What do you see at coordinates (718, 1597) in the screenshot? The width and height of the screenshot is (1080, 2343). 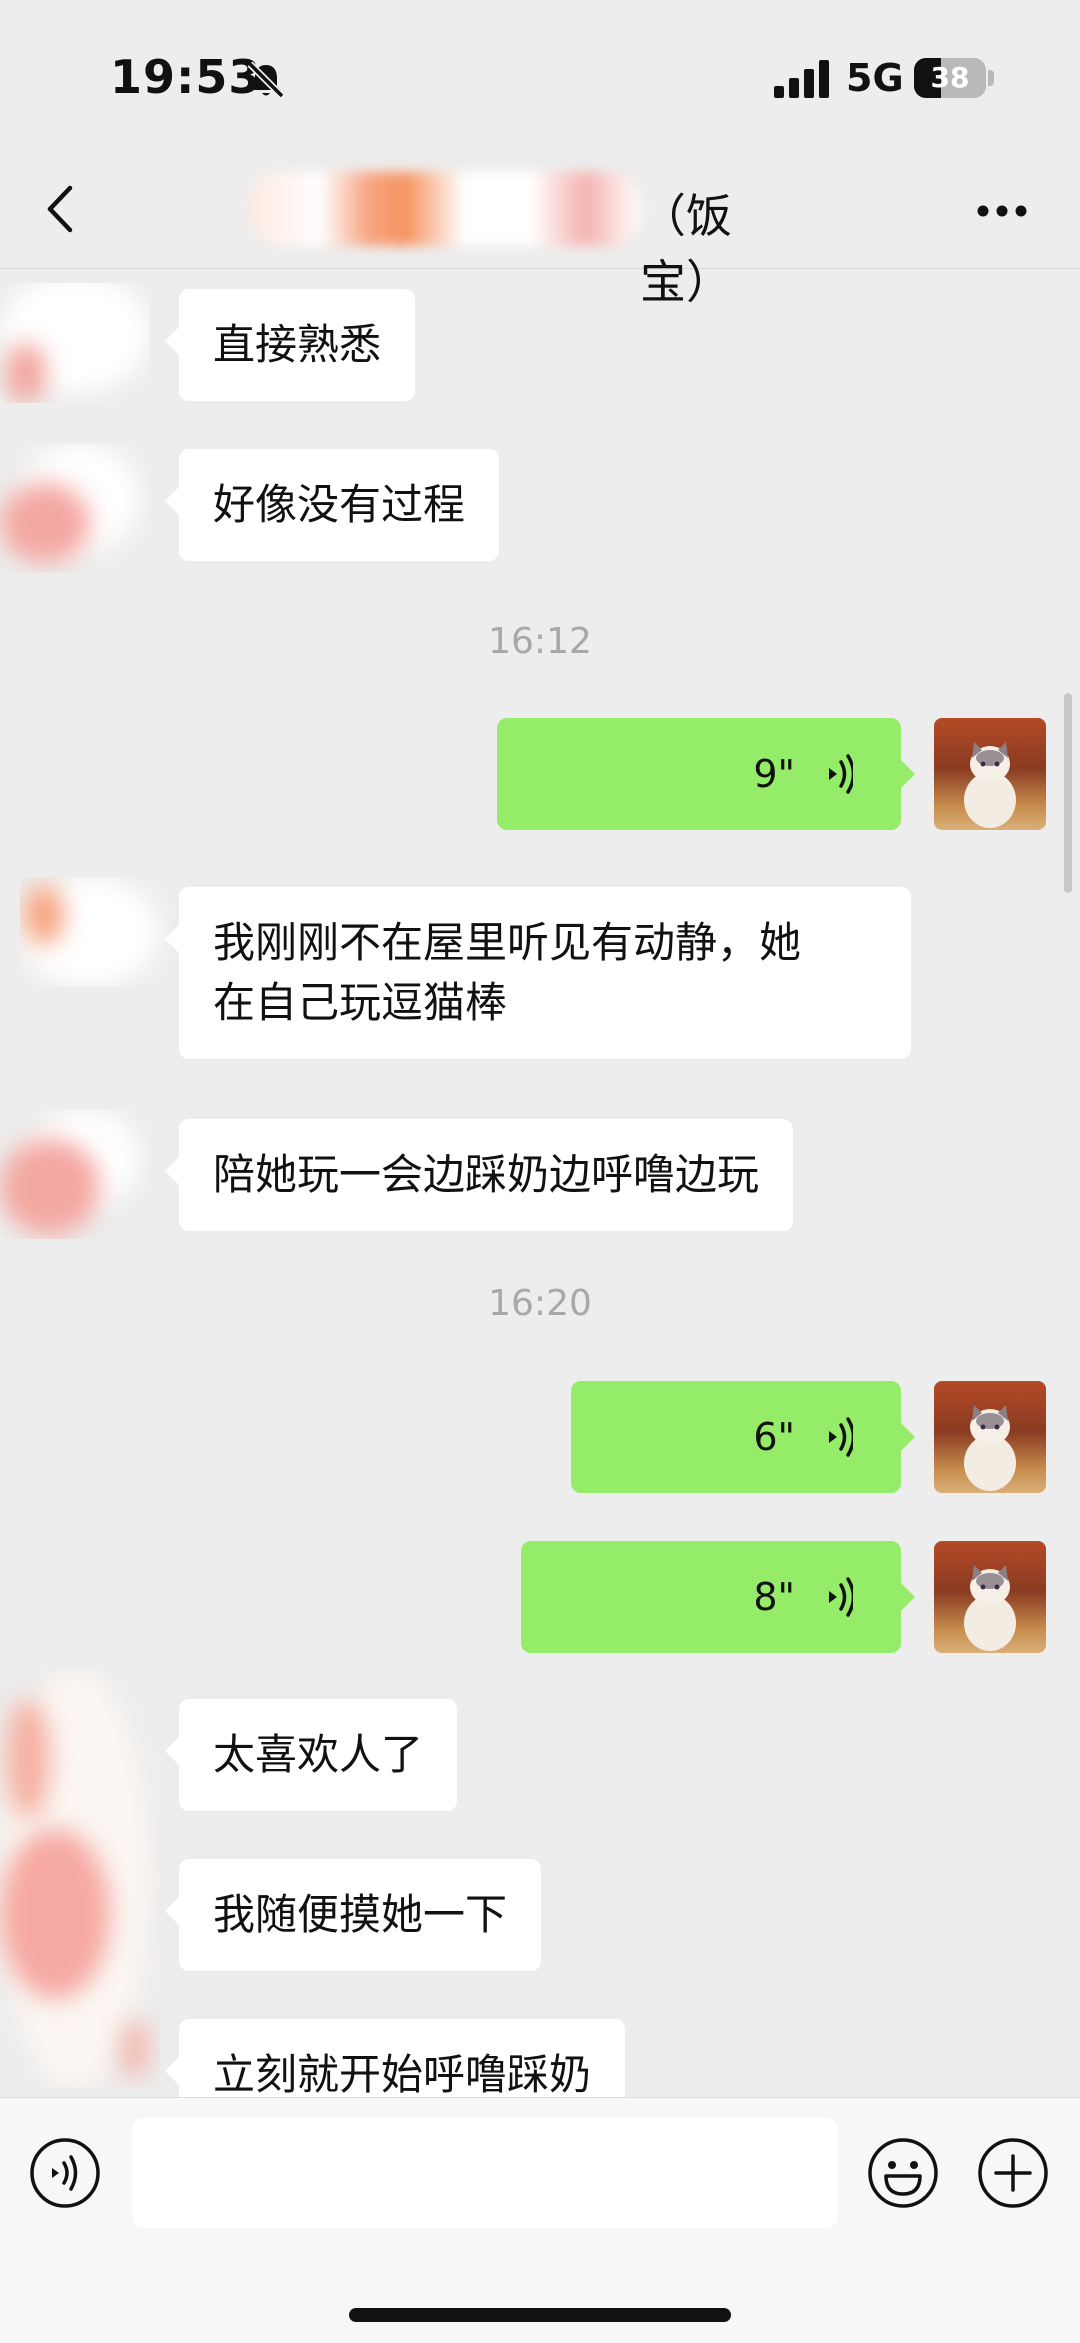 I see `voice-message-bubble: 8"` at bounding box center [718, 1597].